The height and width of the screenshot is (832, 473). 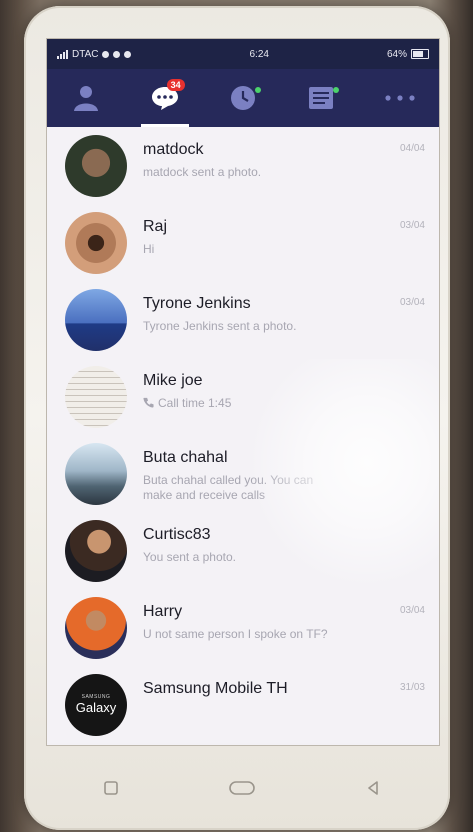 I want to click on more-icon, so click(x=400, y=98).